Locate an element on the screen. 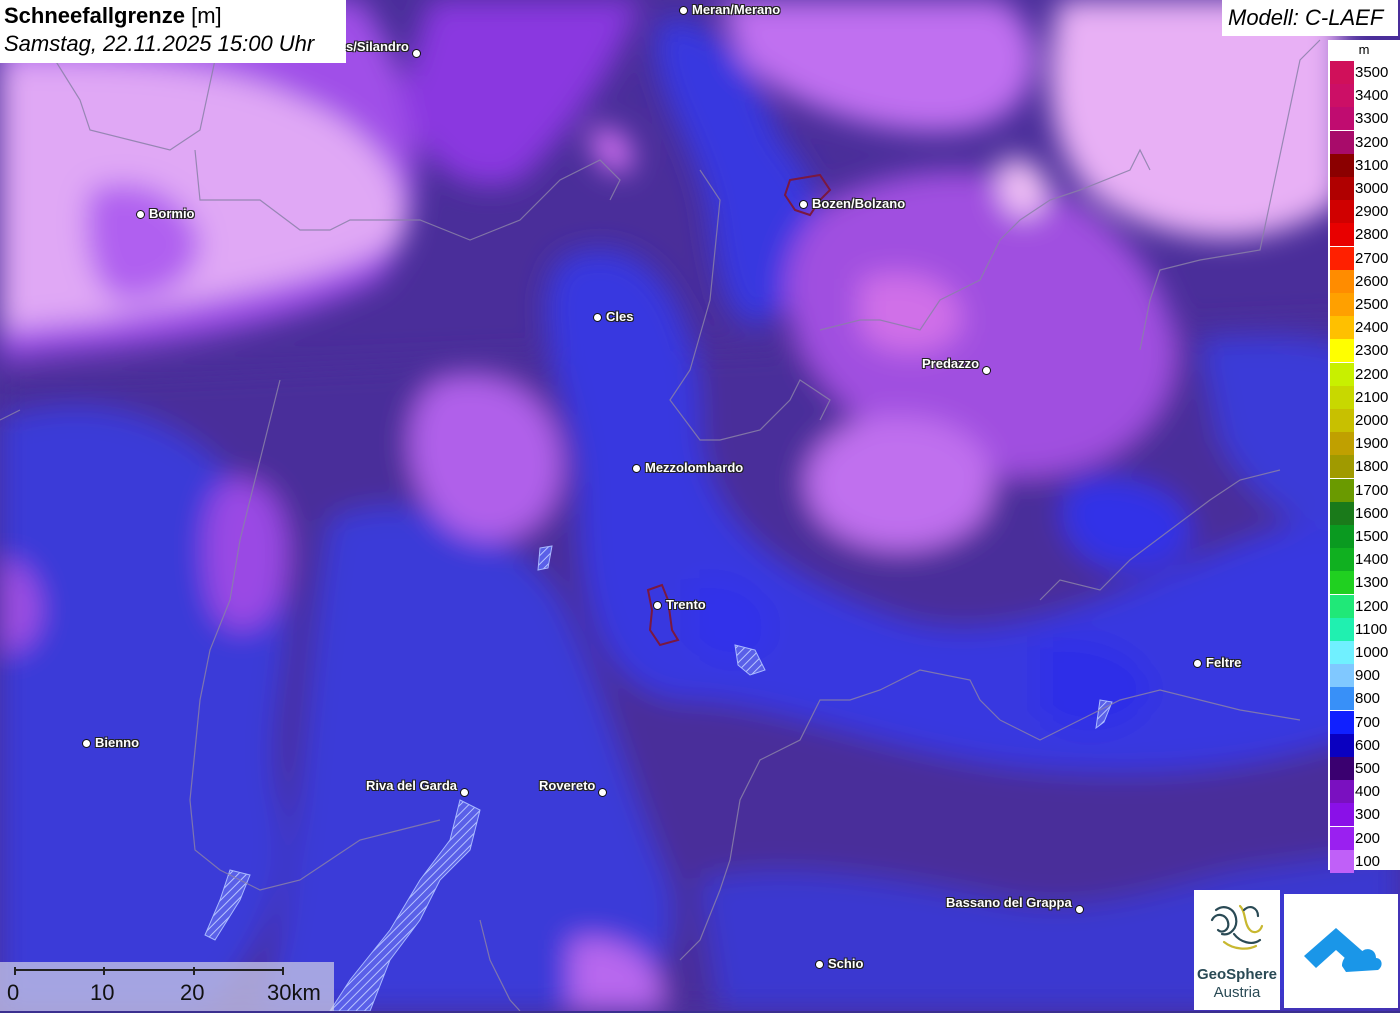 This screenshot has width=1400, height=1013. legend-item: 2500 is located at coordinates (1364, 304).